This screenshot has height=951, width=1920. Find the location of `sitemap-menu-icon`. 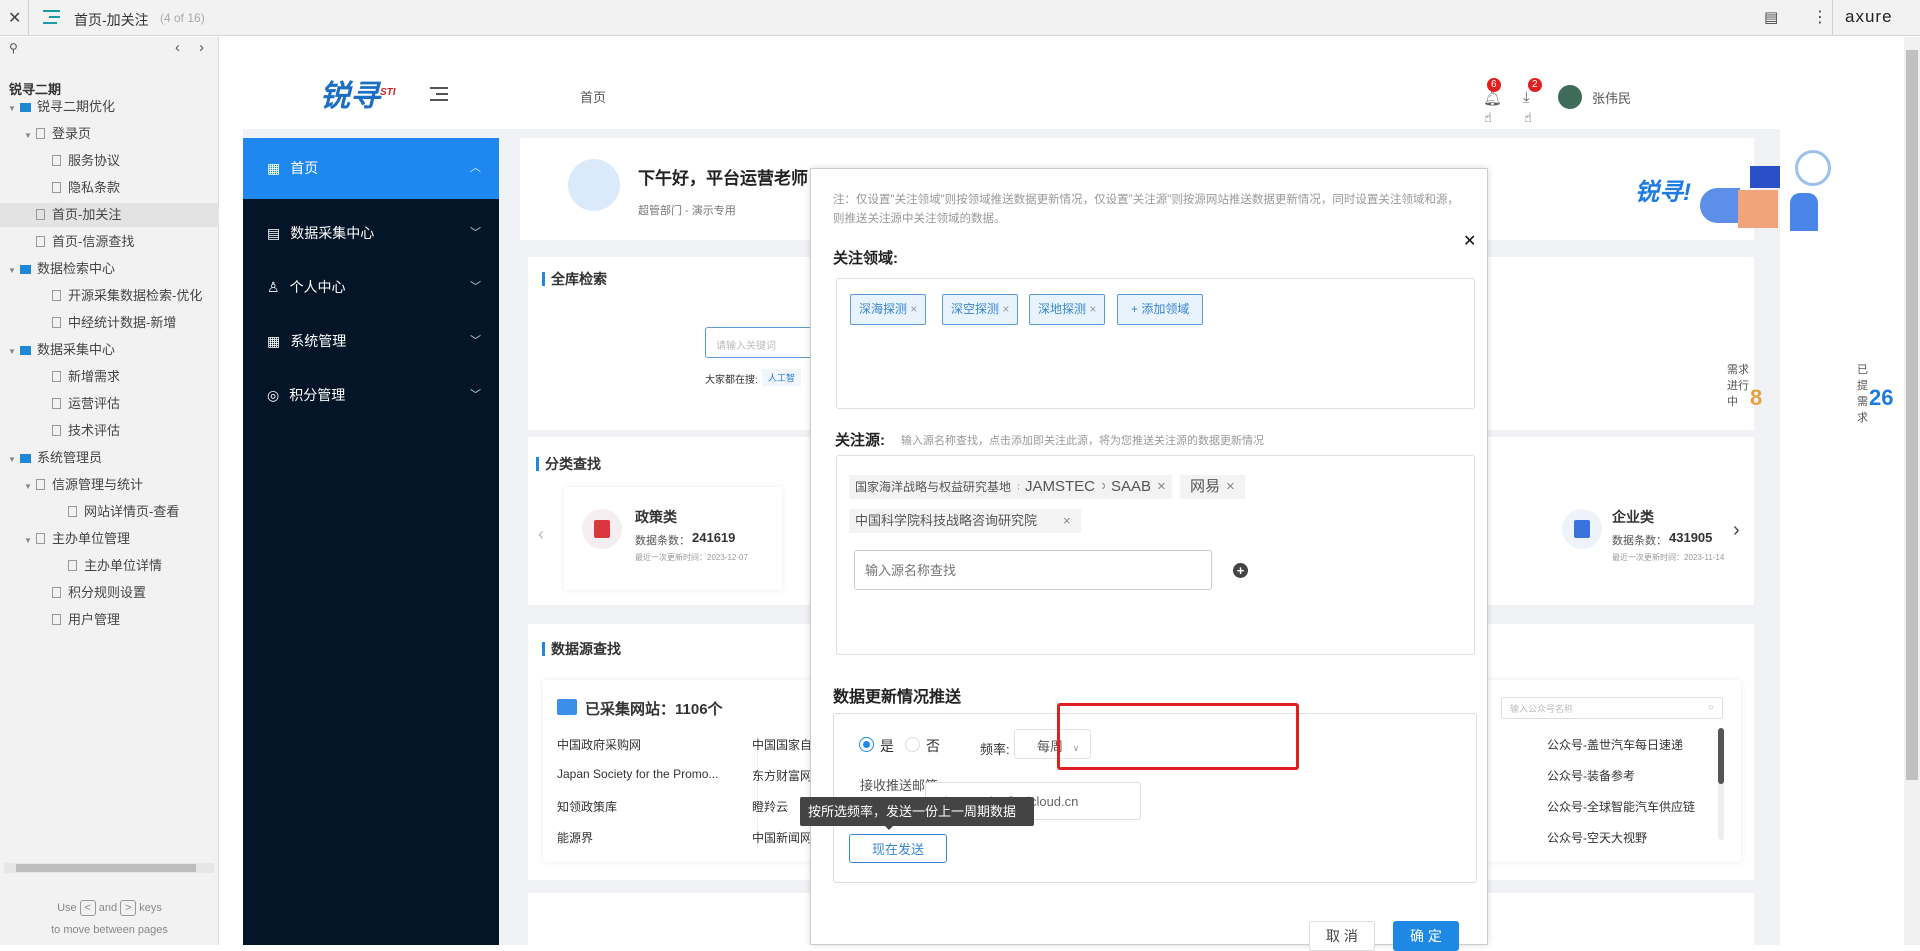

sitemap-menu-icon is located at coordinates (51, 17).